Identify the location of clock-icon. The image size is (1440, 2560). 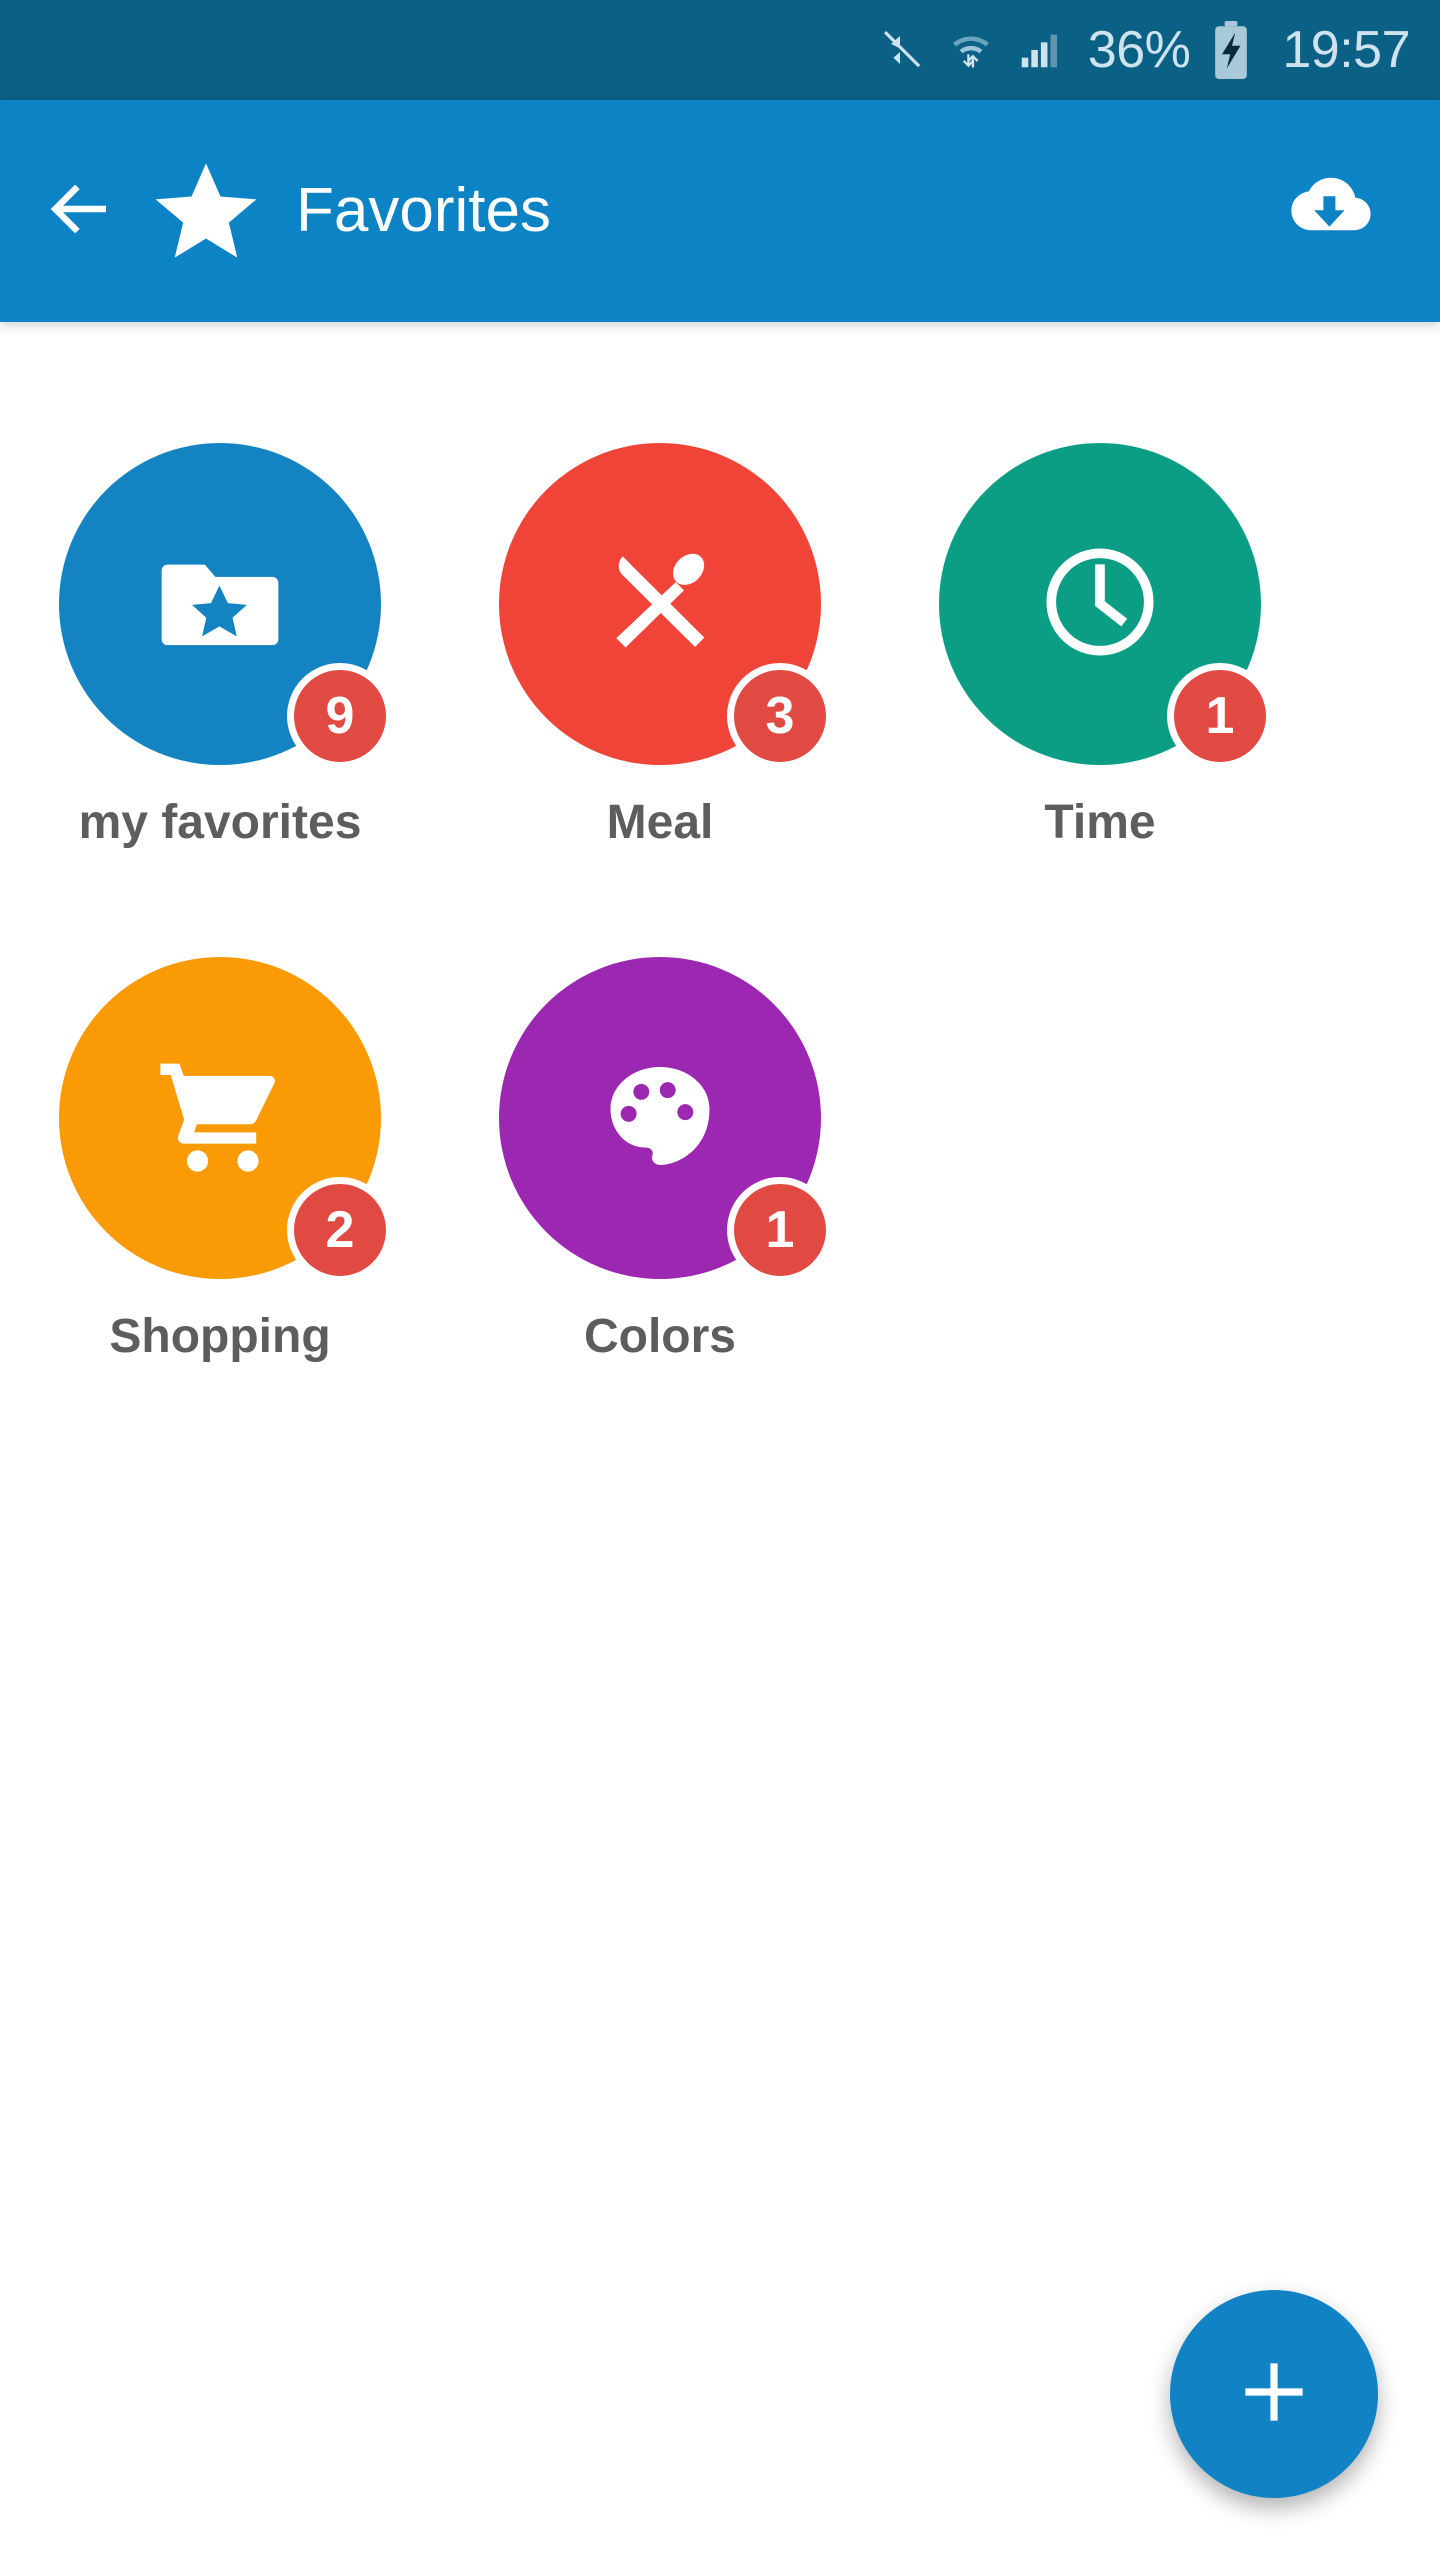
(1100, 604).